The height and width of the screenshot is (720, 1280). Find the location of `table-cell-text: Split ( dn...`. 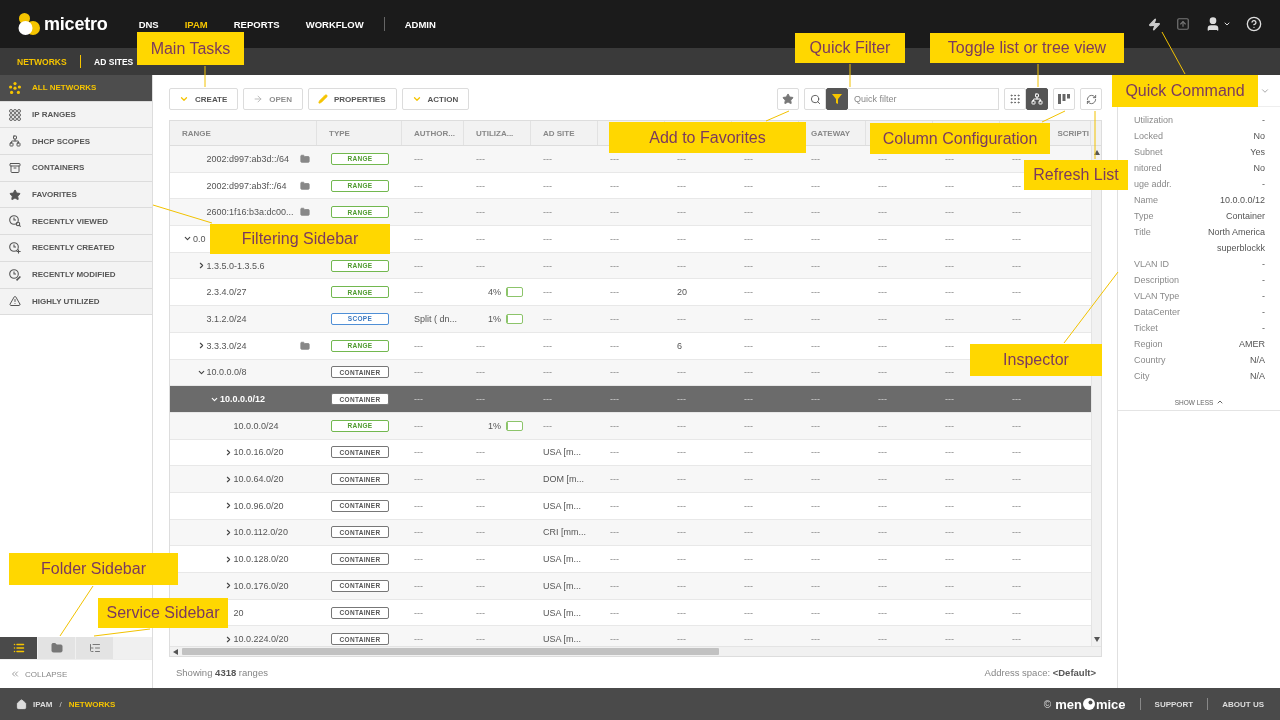

table-cell-text: Split ( dn... is located at coordinates (436, 318).